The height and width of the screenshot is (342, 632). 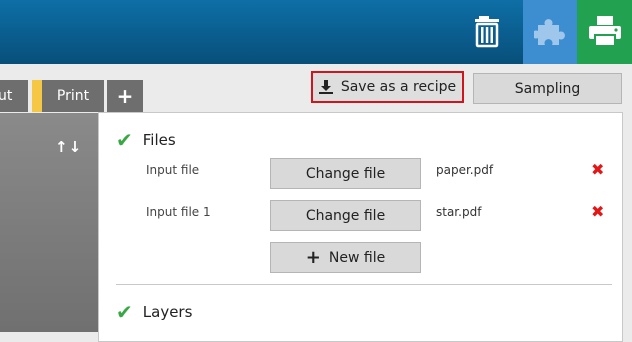 I want to click on save-as-recipe-label: Save as a recipe, so click(x=398, y=87).